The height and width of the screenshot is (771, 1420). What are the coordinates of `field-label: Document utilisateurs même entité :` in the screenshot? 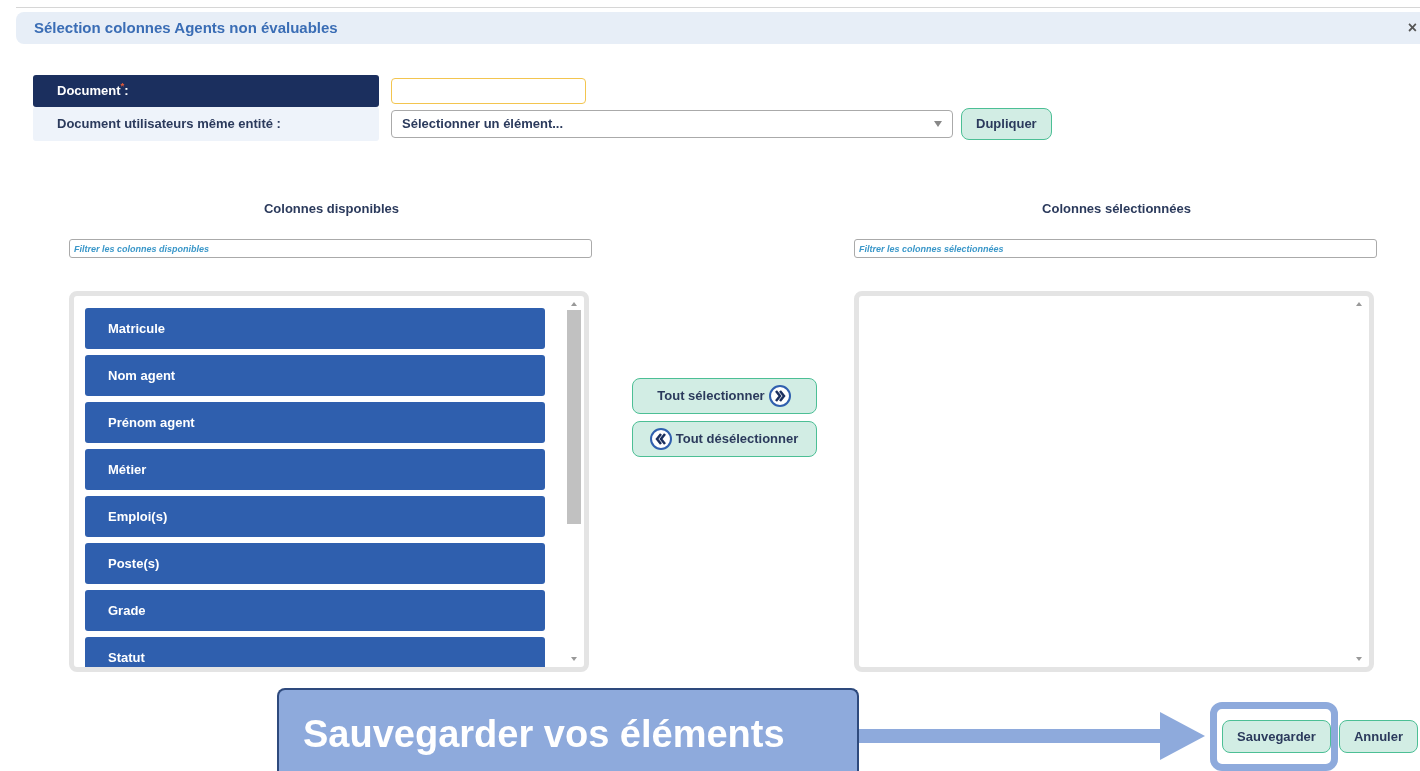 It's located at (206, 124).